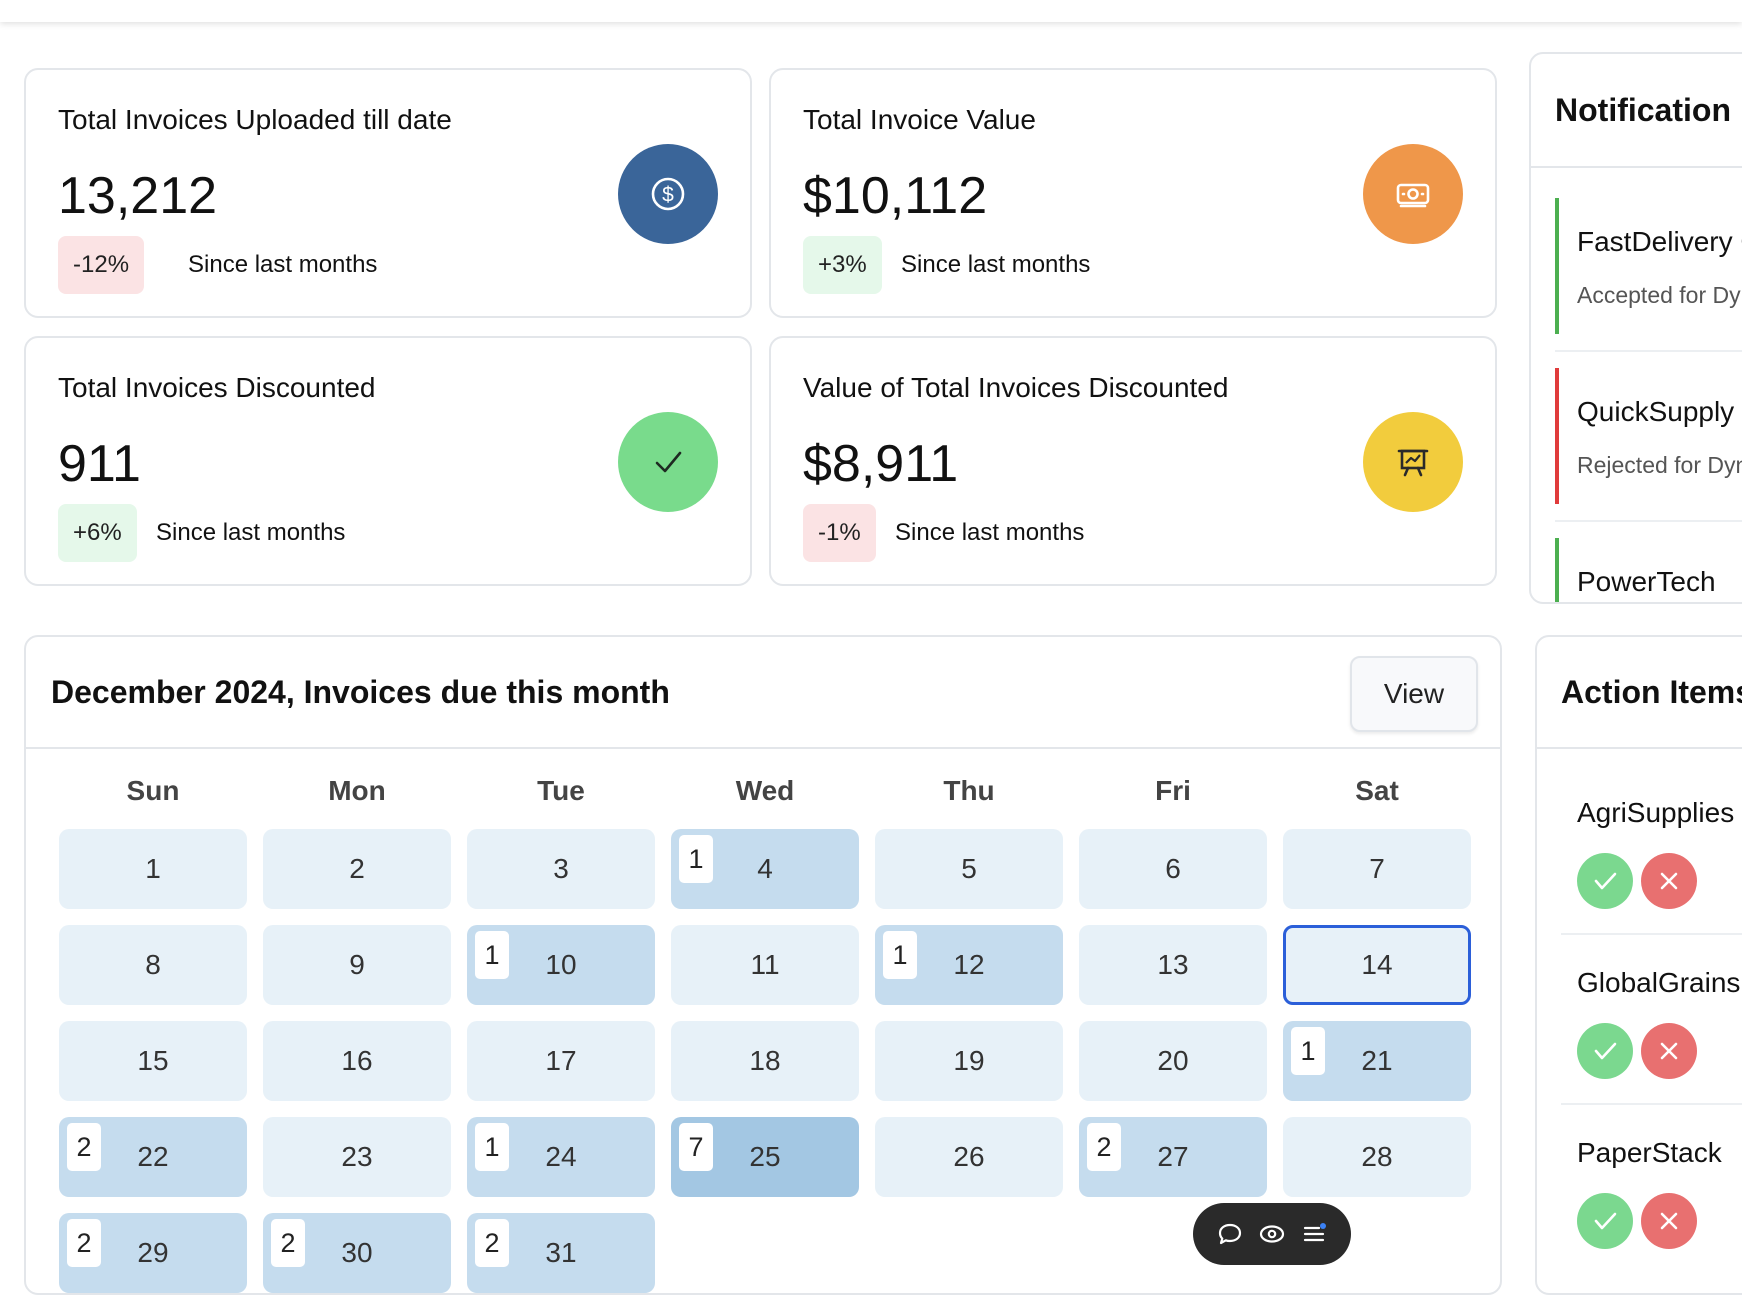 This screenshot has width=1742, height=1295. I want to click on eye-icon, so click(1272, 1234).